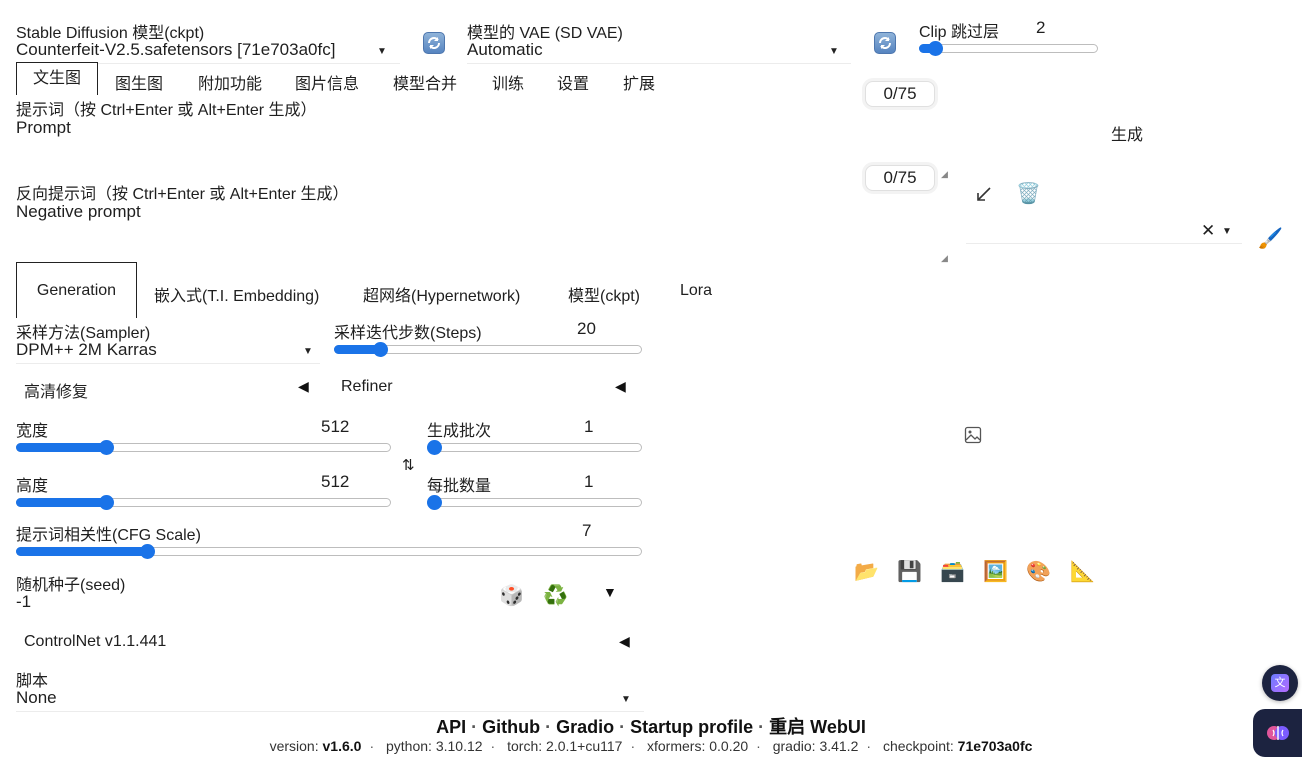  I want to click on tab-txt2img: 文生图, so click(57, 78).